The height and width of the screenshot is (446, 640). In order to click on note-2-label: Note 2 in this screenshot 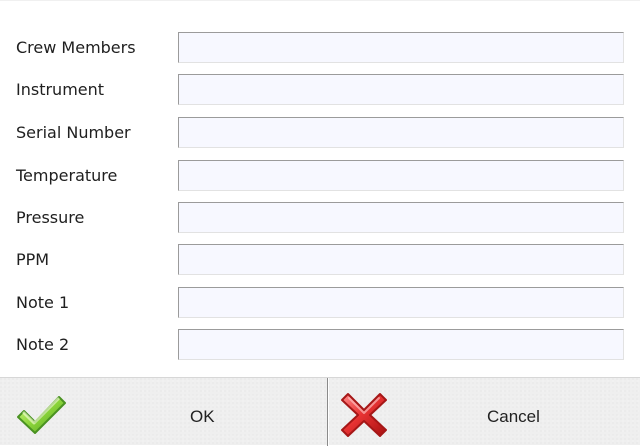, I will do `click(43, 344)`.